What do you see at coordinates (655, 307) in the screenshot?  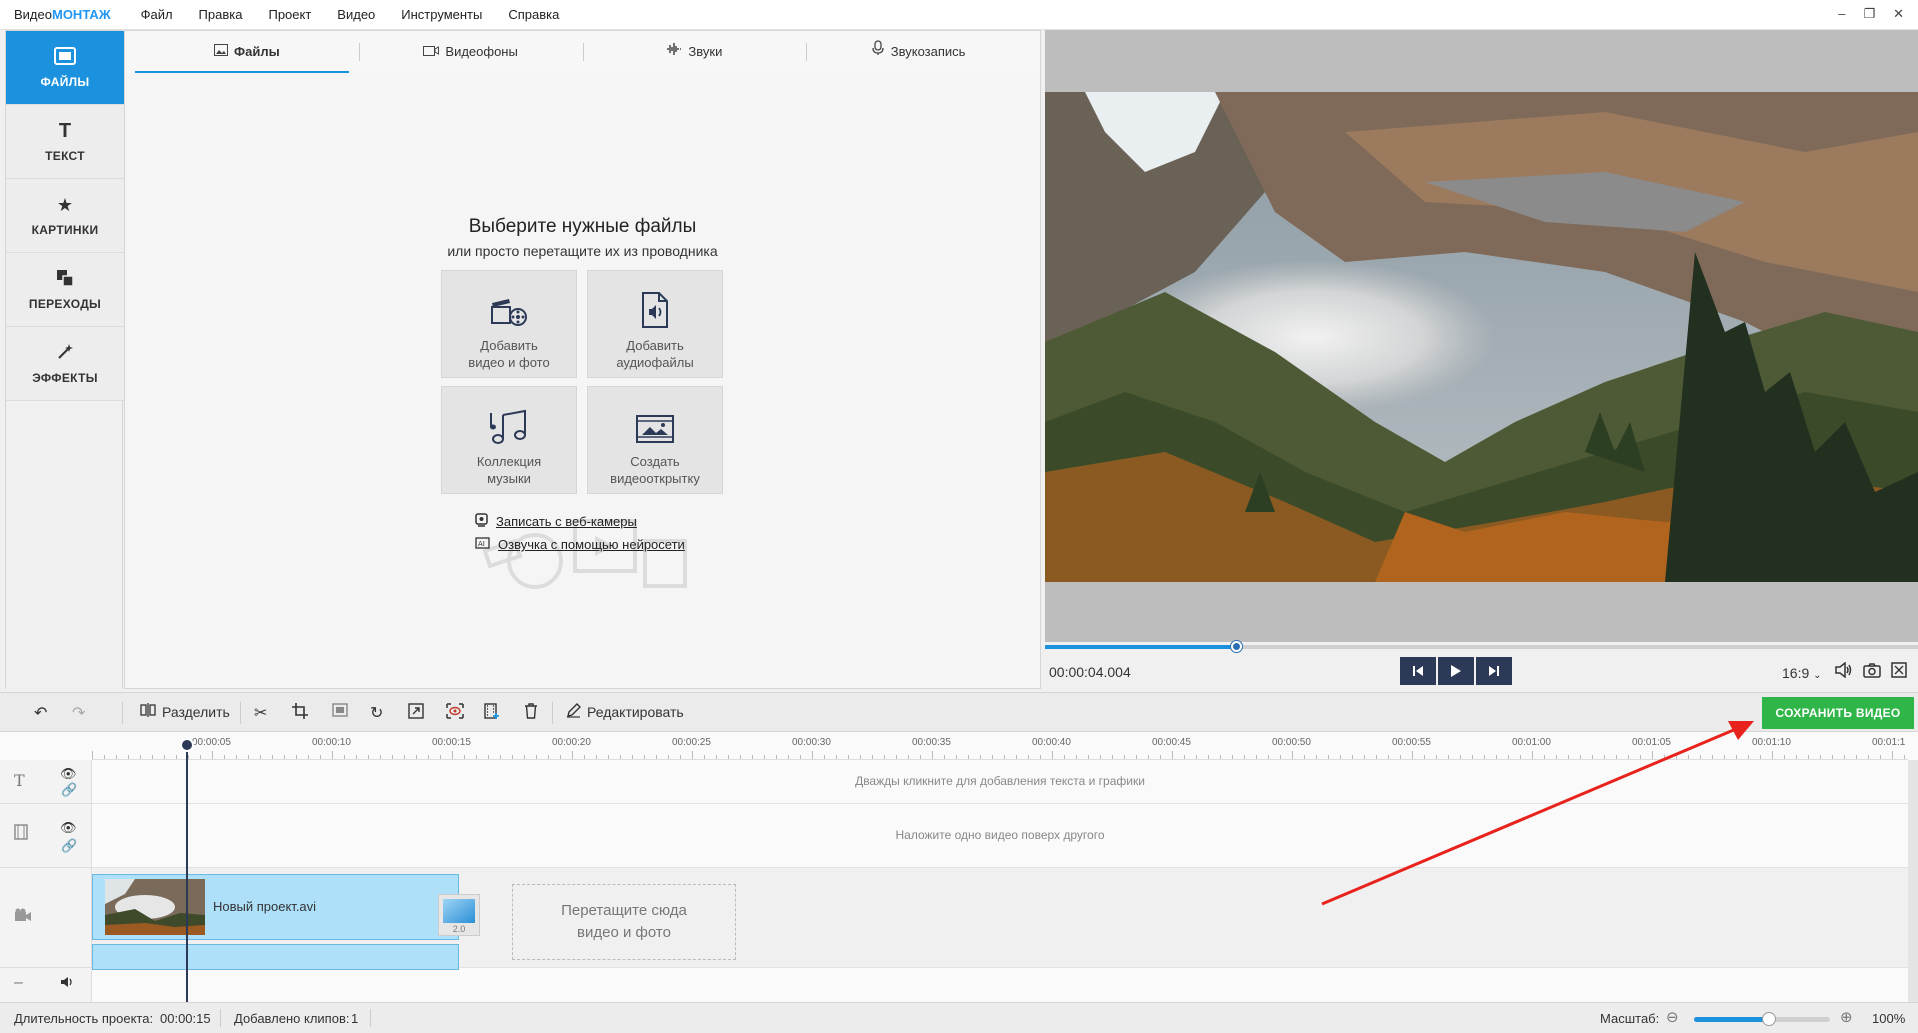 I see `audio-file-icon` at bounding box center [655, 307].